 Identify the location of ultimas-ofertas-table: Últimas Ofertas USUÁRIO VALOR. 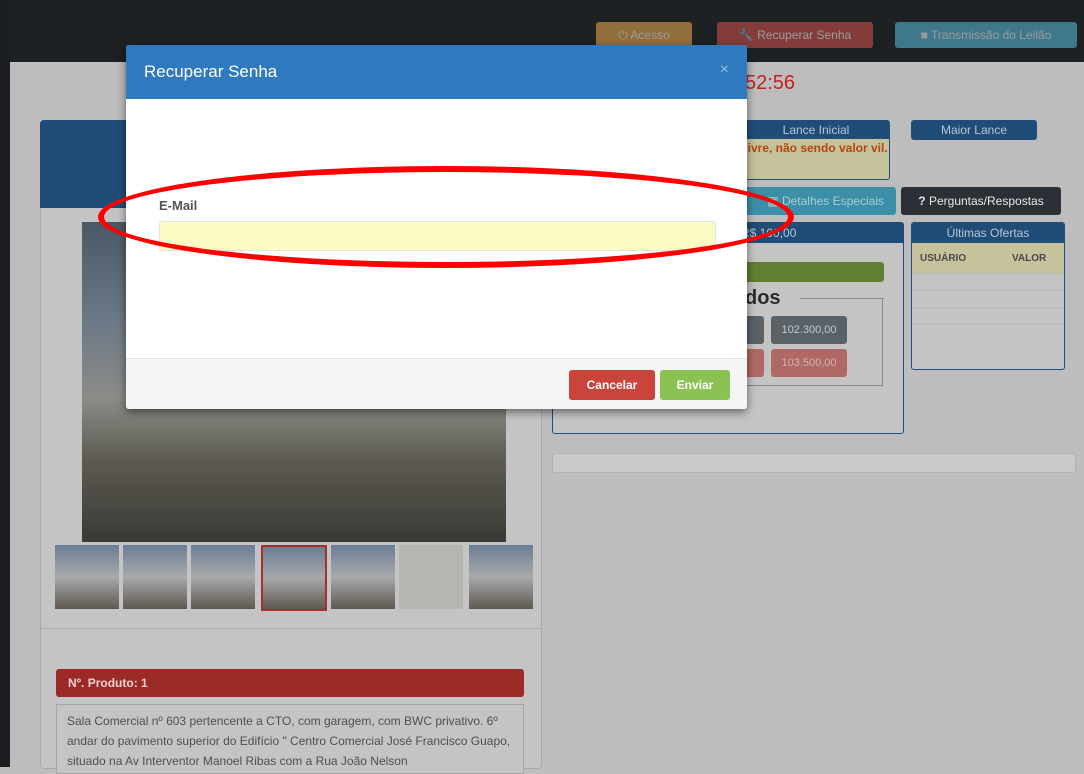
(988, 296).